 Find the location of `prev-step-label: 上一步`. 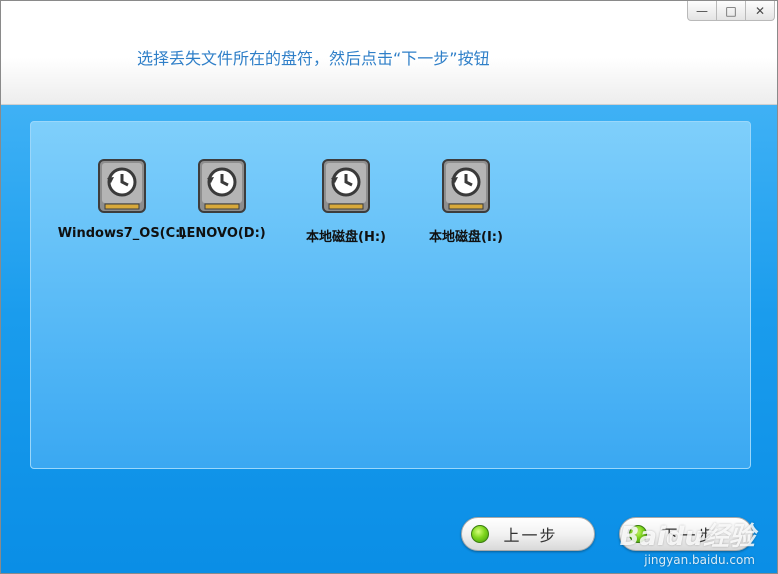

prev-step-label: 上一步 is located at coordinates (530, 535).